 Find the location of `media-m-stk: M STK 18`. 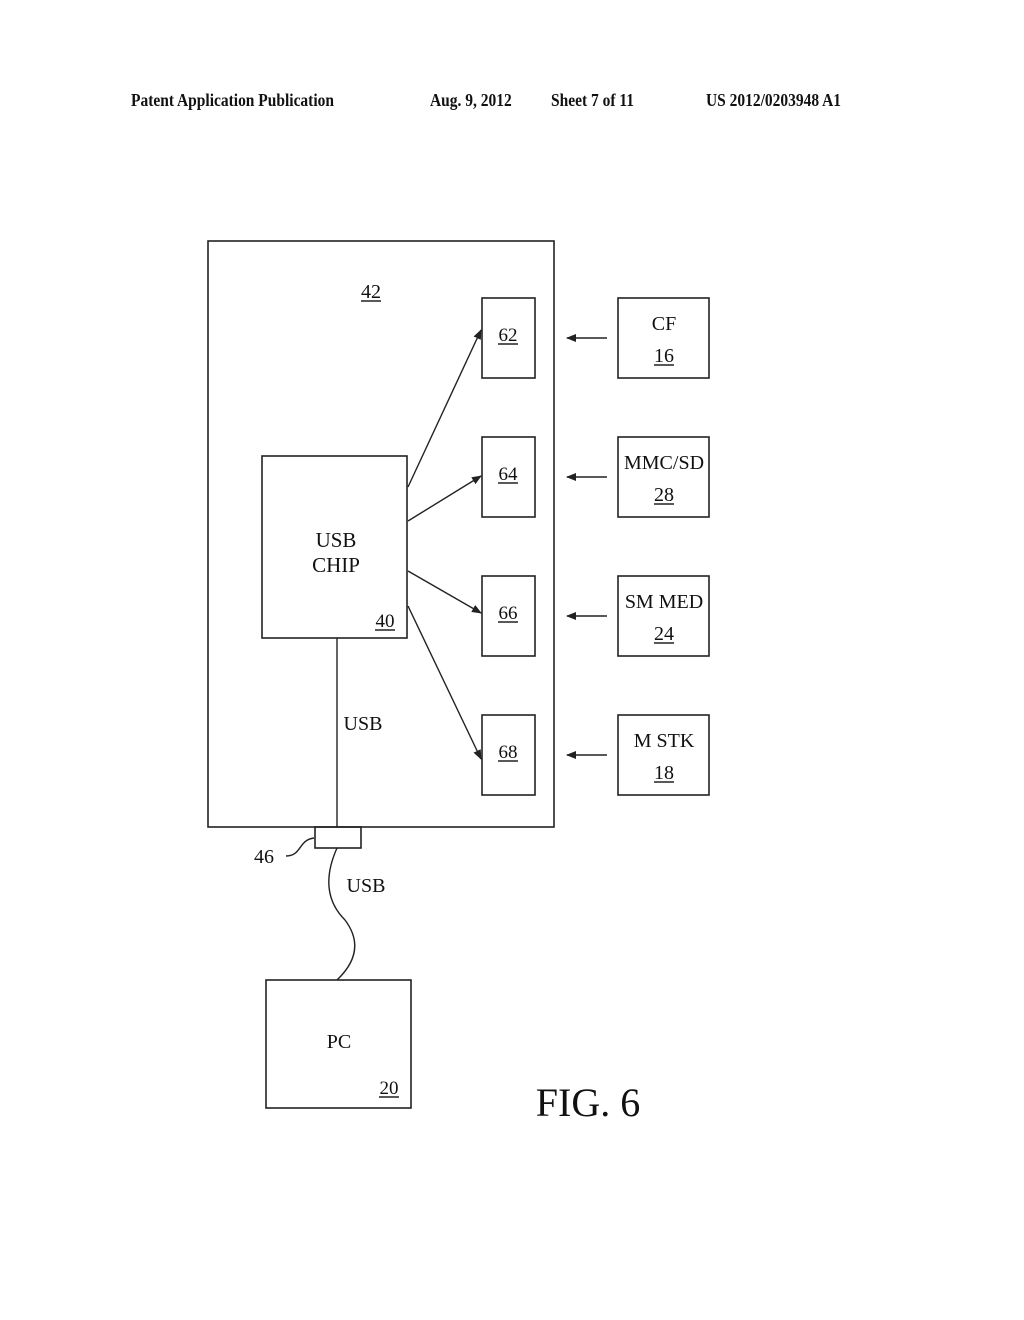

media-m-stk: M STK 18 is located at coordinates (663, 755).